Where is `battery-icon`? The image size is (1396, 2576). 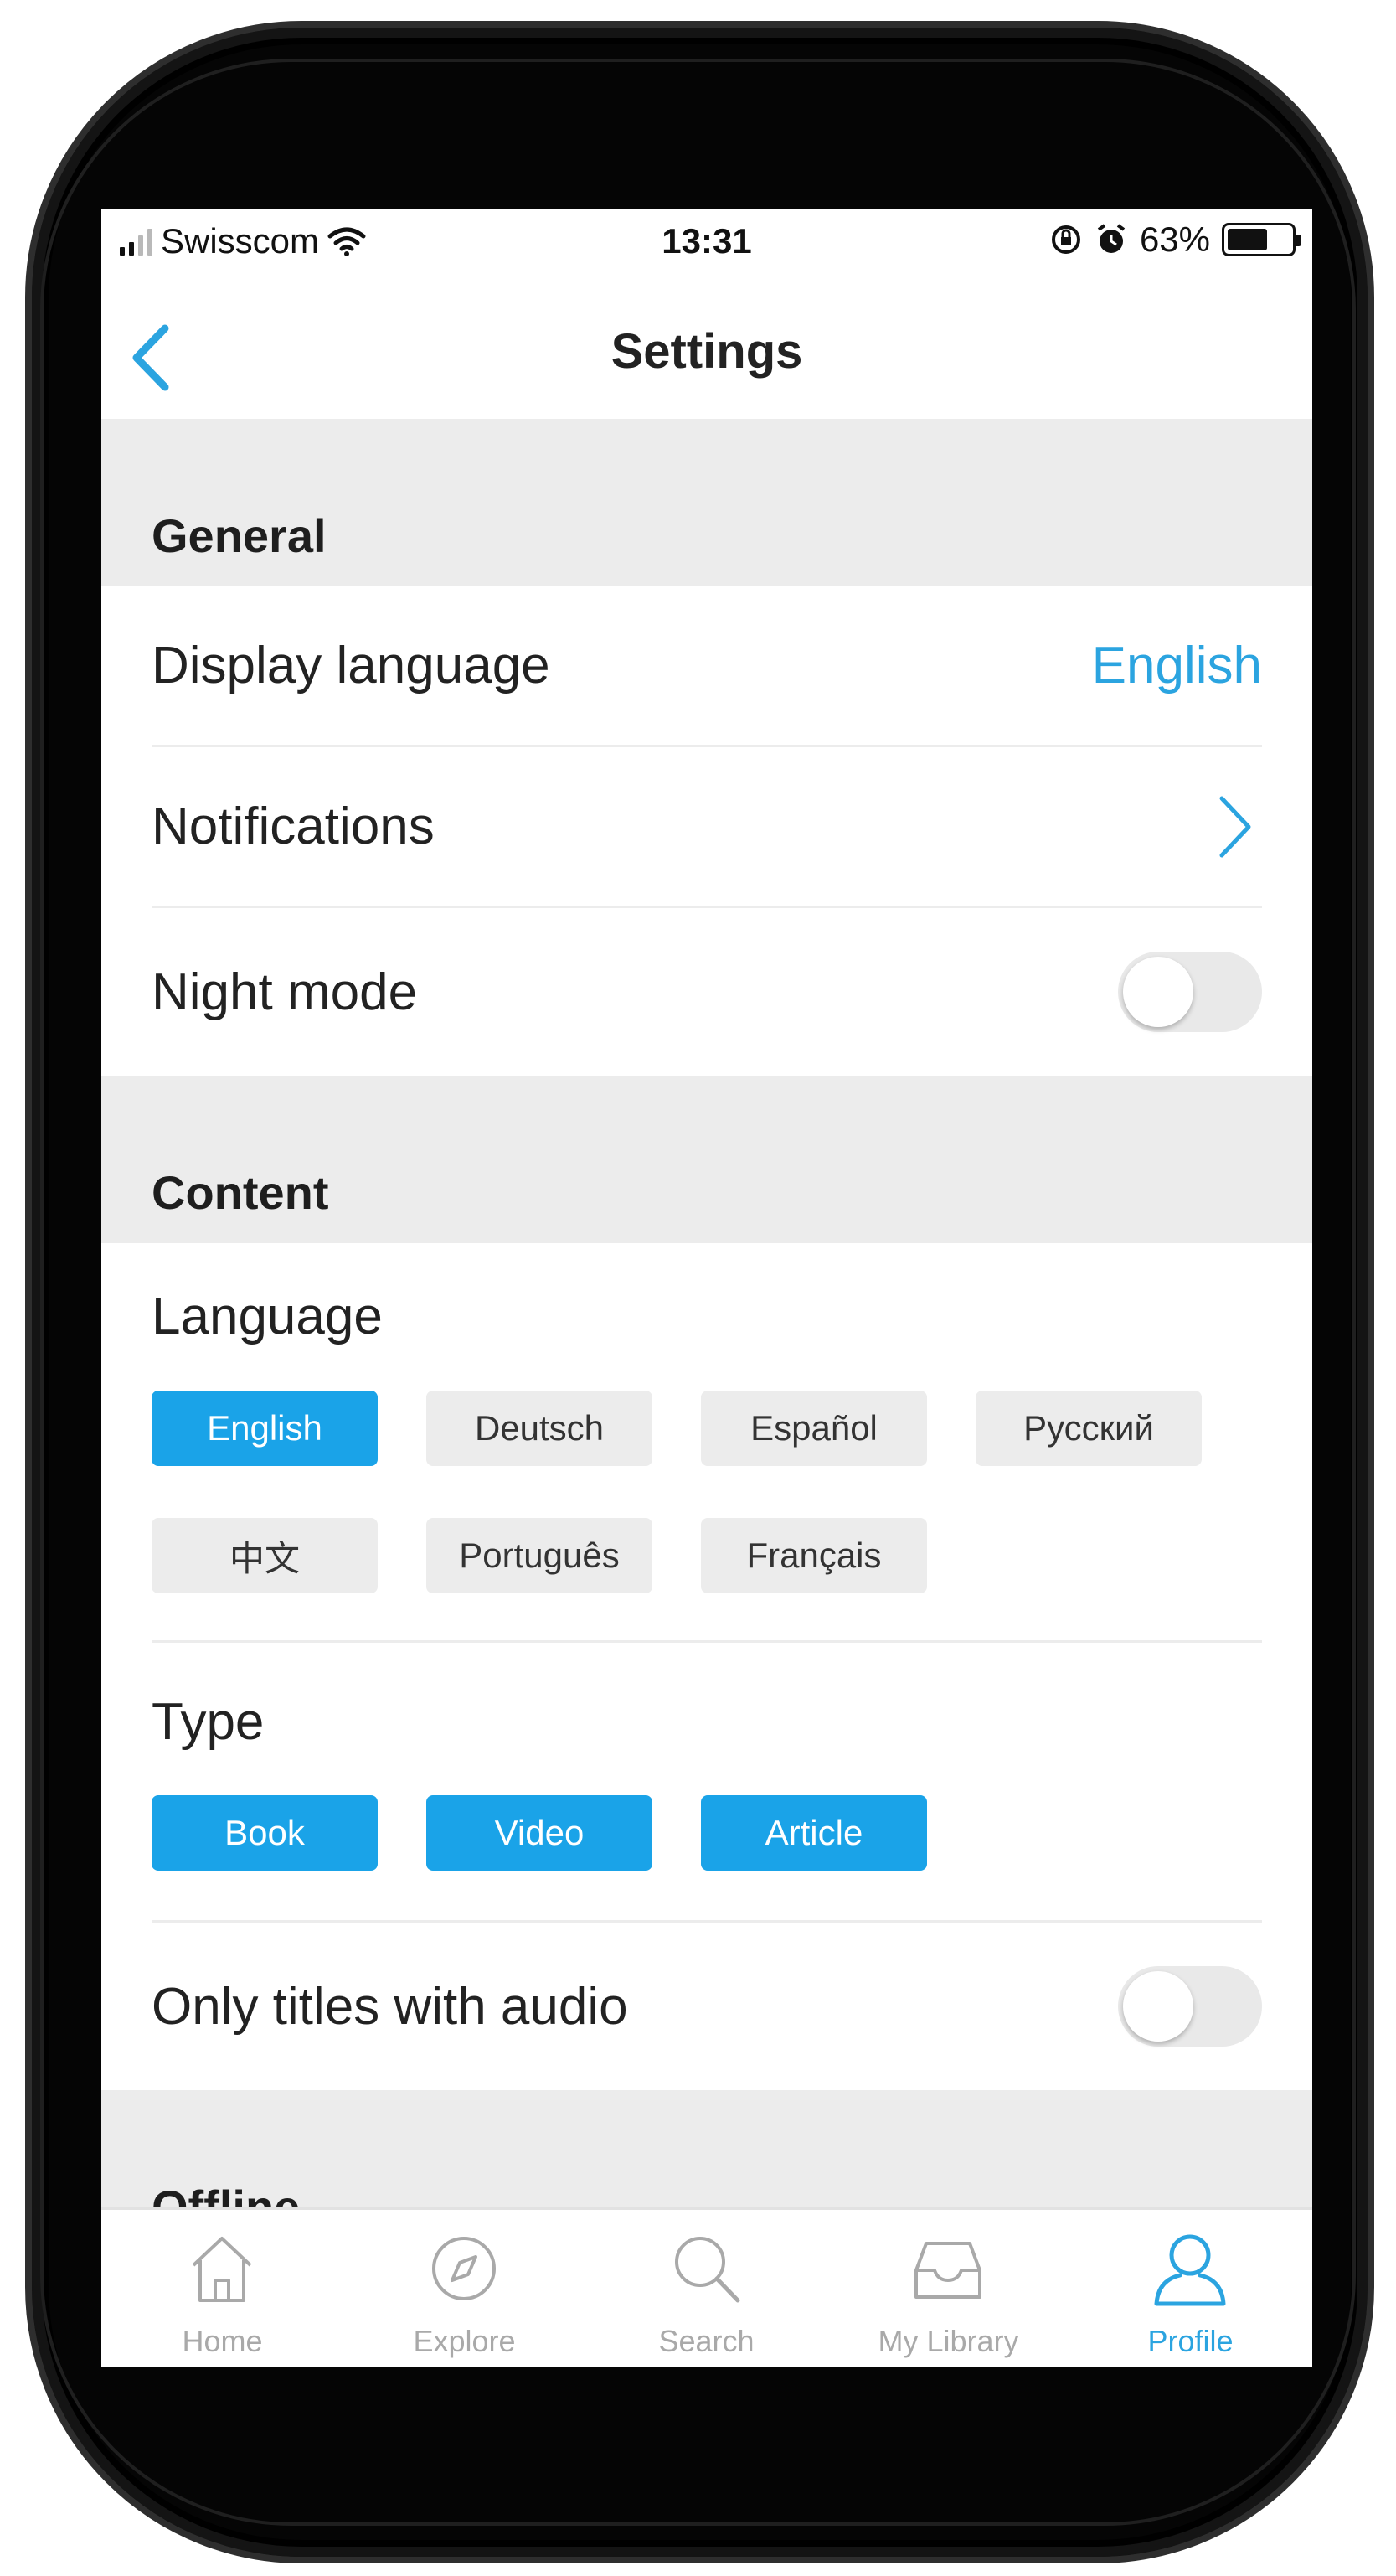
battery-icon is located at coordinates (1261, 239).